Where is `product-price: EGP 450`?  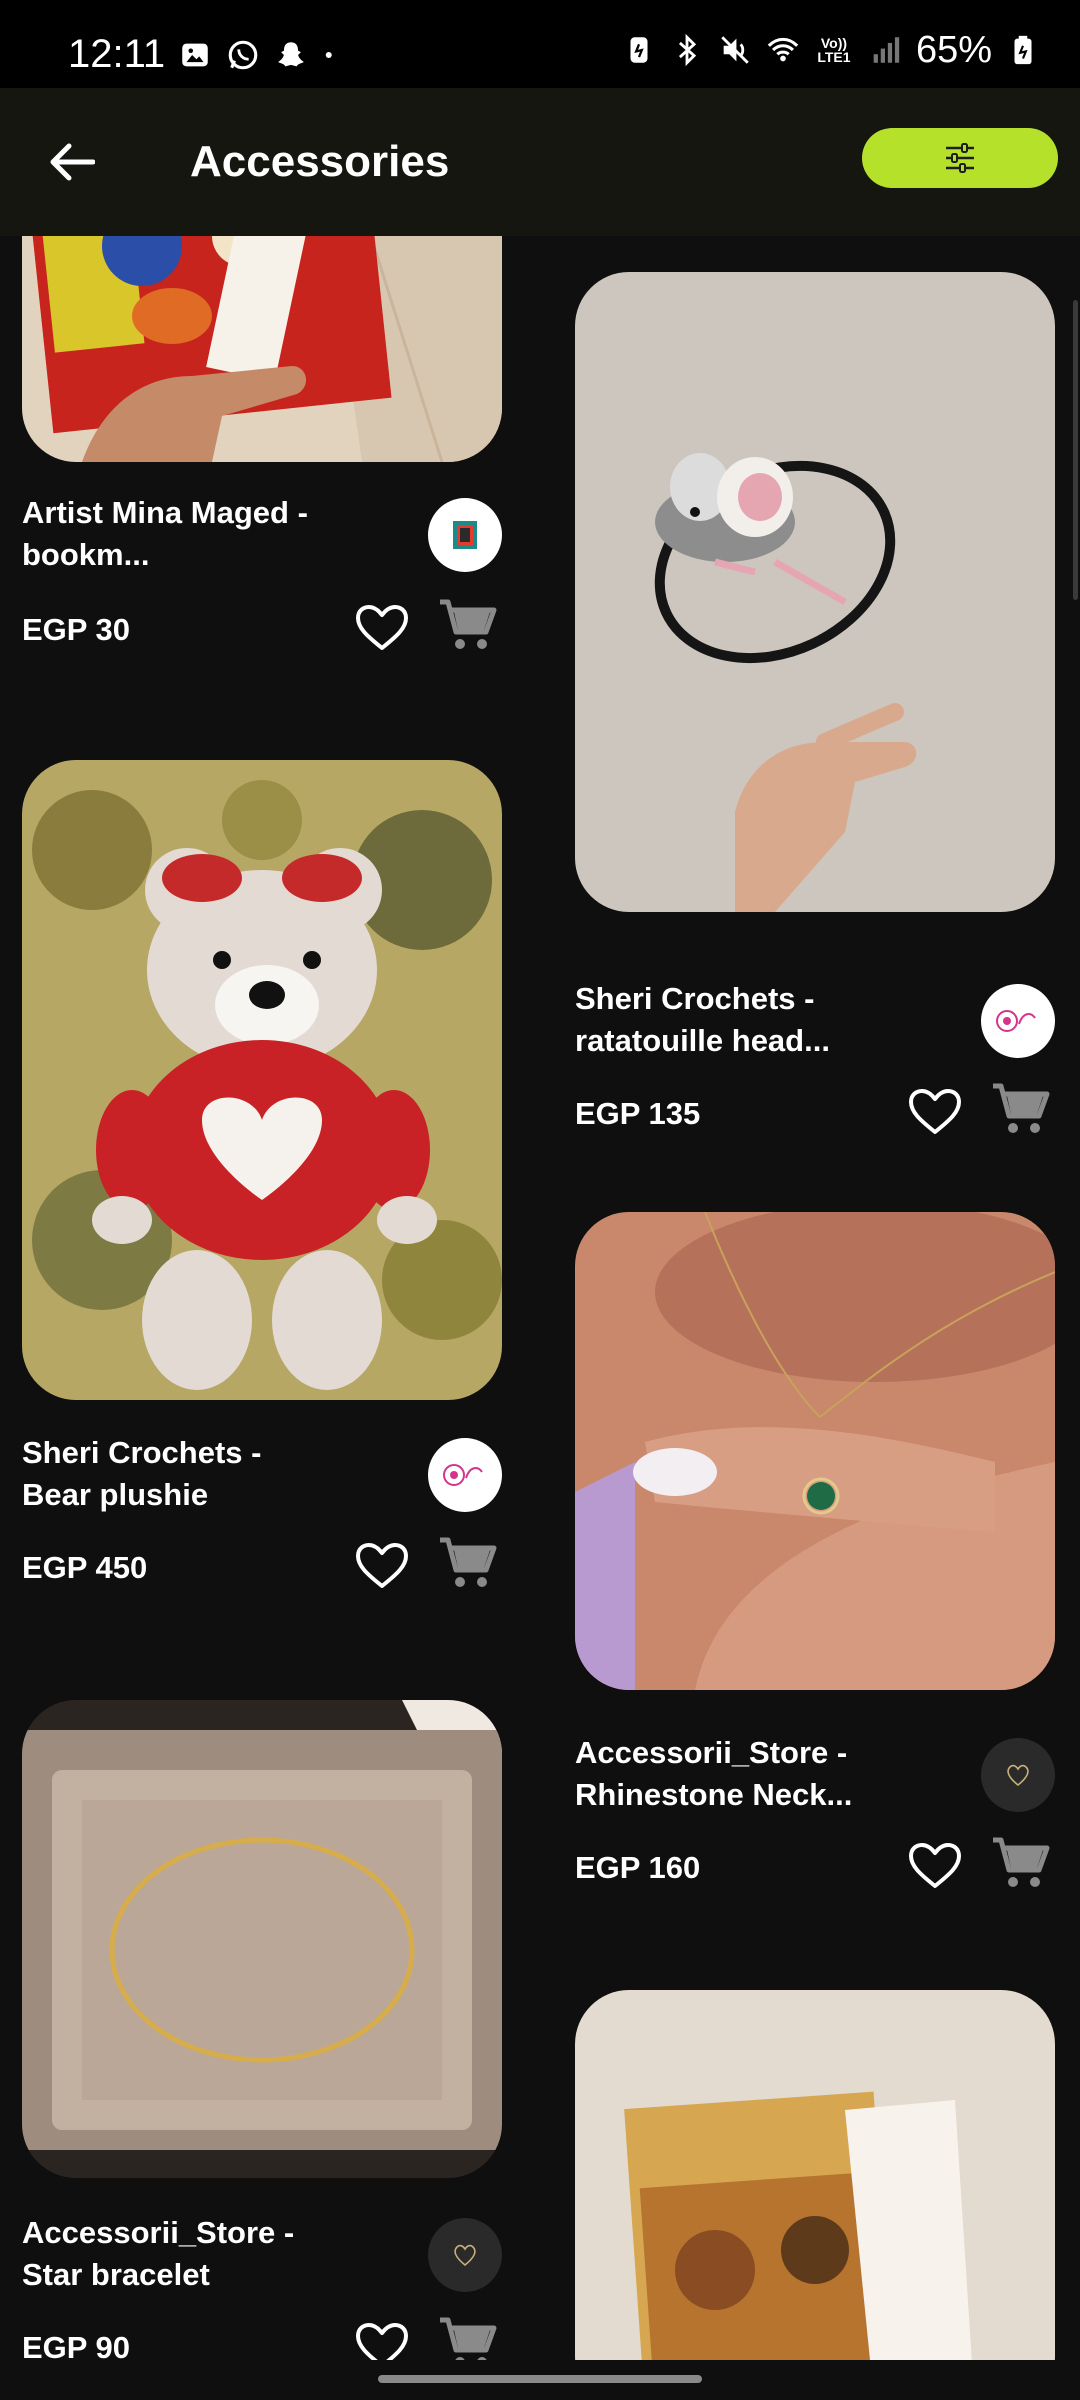 product-price: EGP 450 is located at coordinates (85, 1567).